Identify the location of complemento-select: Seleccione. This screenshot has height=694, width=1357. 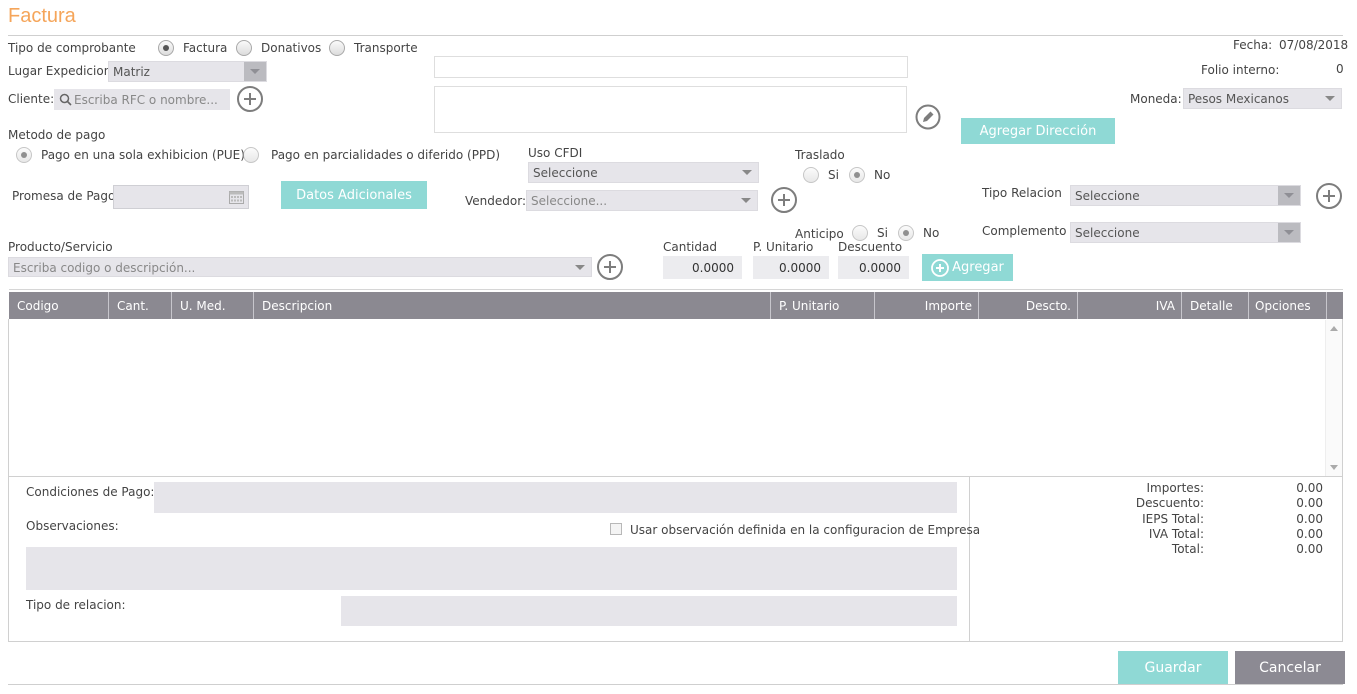
(1185, 232).